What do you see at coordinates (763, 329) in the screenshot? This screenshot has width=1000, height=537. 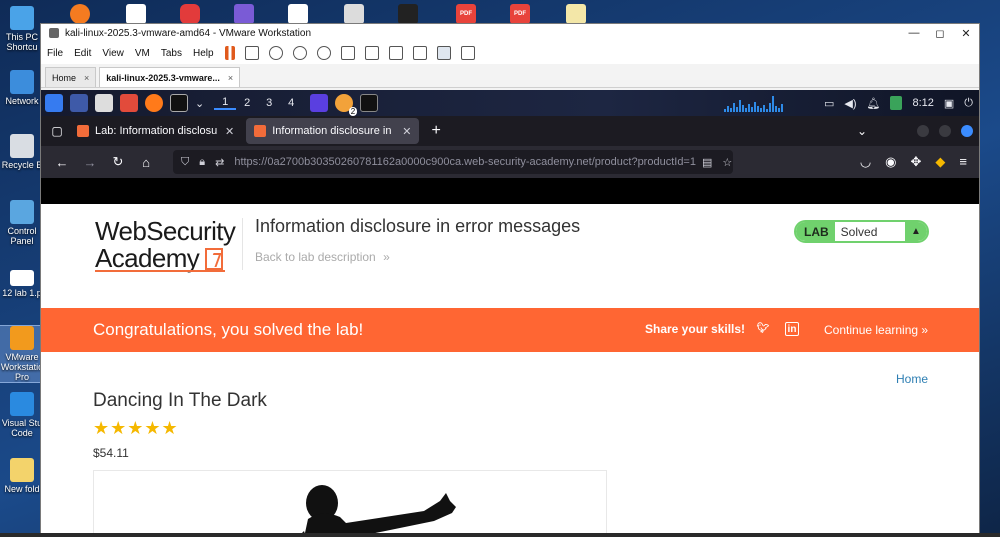 I see `twitter-icon: 🐦︎` at bounding box center [763, 329].